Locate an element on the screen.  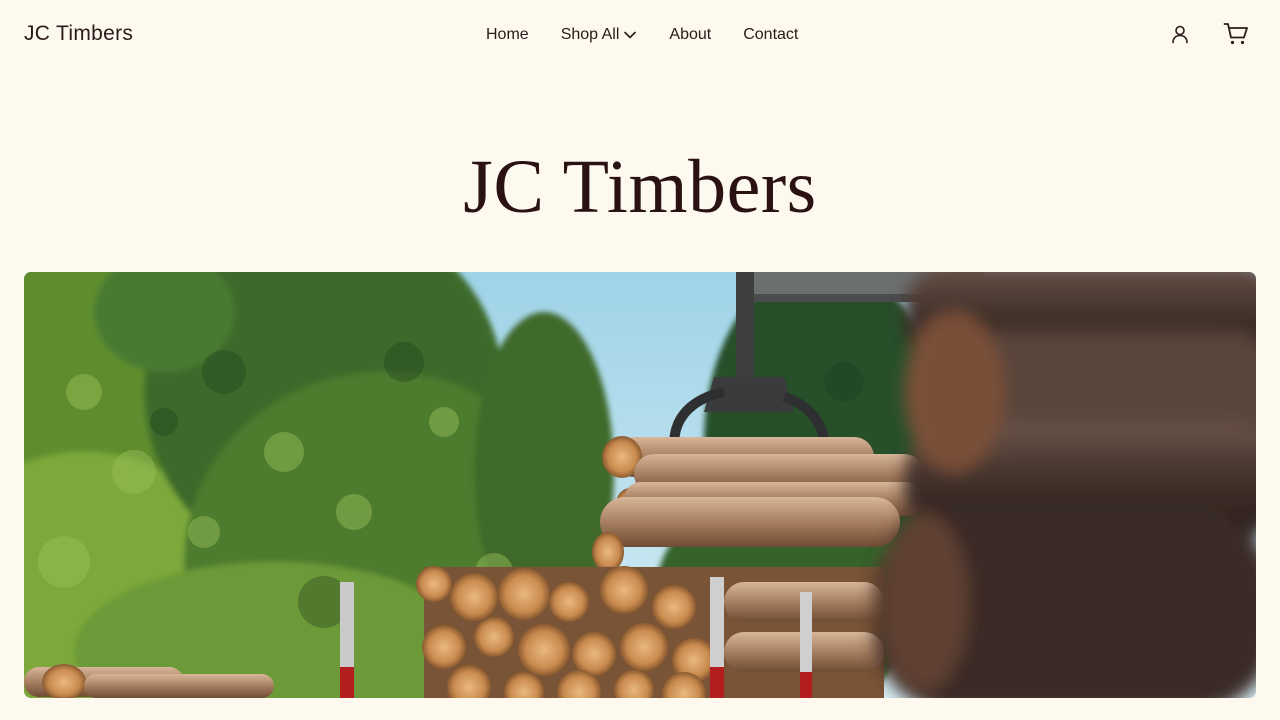
nav-home-label: Home is located at coordinates (507, 34).